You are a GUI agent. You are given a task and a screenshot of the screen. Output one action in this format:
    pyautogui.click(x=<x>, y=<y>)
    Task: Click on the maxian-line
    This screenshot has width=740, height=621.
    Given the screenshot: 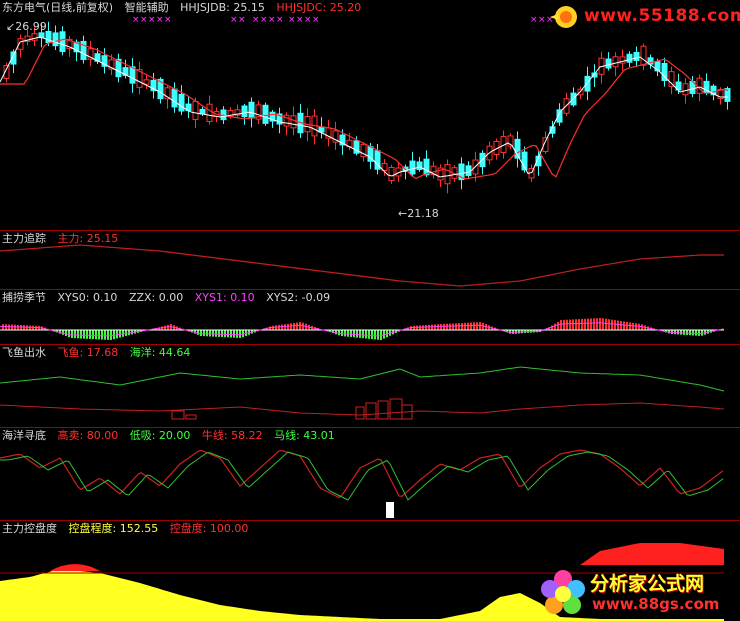 What is the action you would take?
    pyautogui.click(x=362, y=476)
    